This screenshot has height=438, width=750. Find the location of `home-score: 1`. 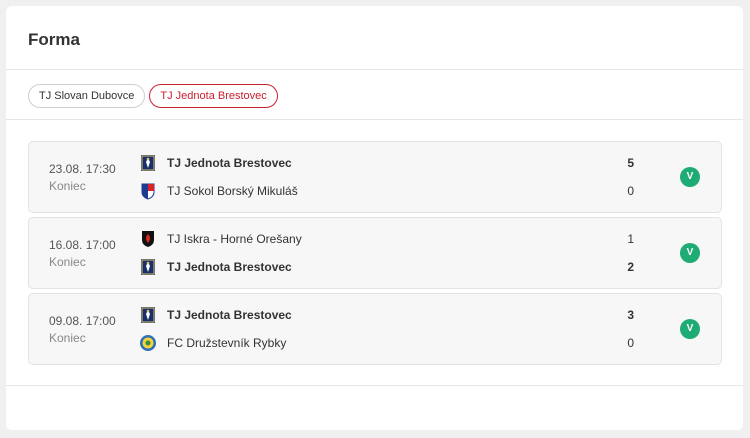

home-score: 1 is located at coordinates (630, 239).